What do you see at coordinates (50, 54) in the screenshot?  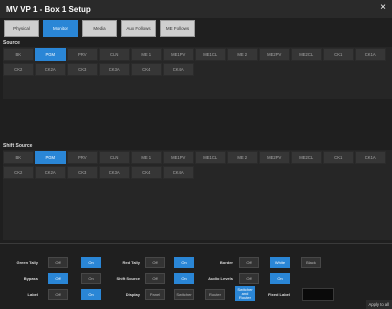 I see `source-pgm-button: PGM` at bounding box center [50, 54].